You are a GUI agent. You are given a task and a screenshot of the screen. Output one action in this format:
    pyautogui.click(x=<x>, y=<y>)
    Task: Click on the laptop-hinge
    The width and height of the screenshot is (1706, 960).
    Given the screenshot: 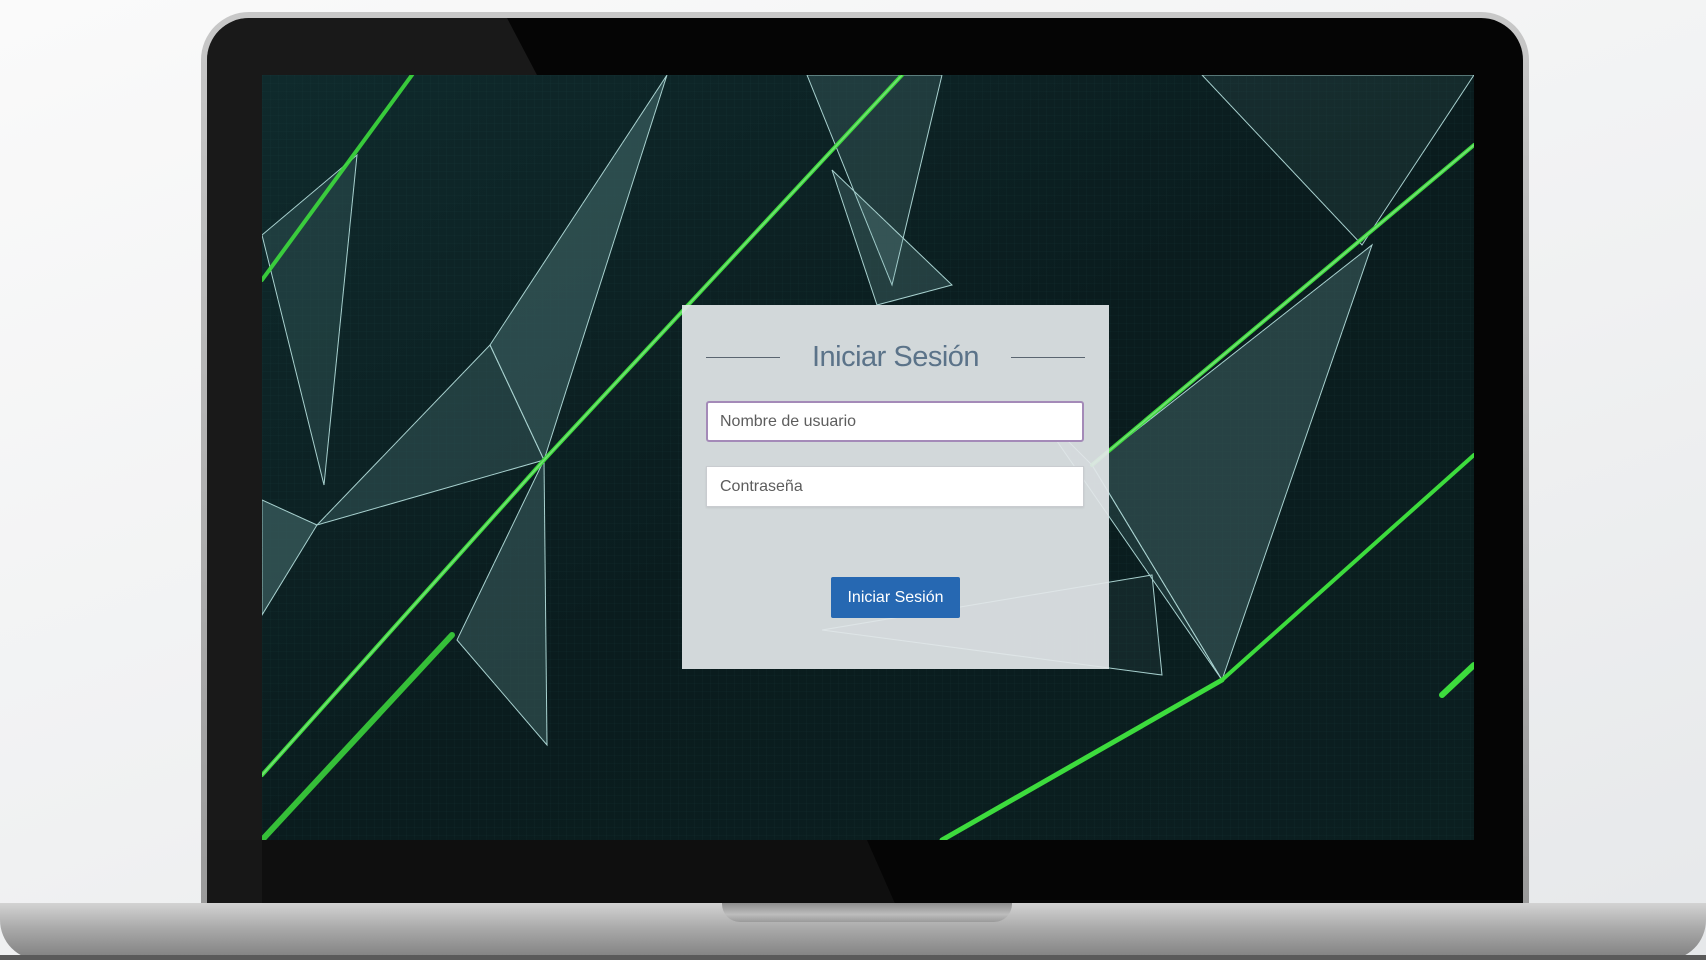 What is the action you would take?
    pyautogui.click(x=867, y=912)
    